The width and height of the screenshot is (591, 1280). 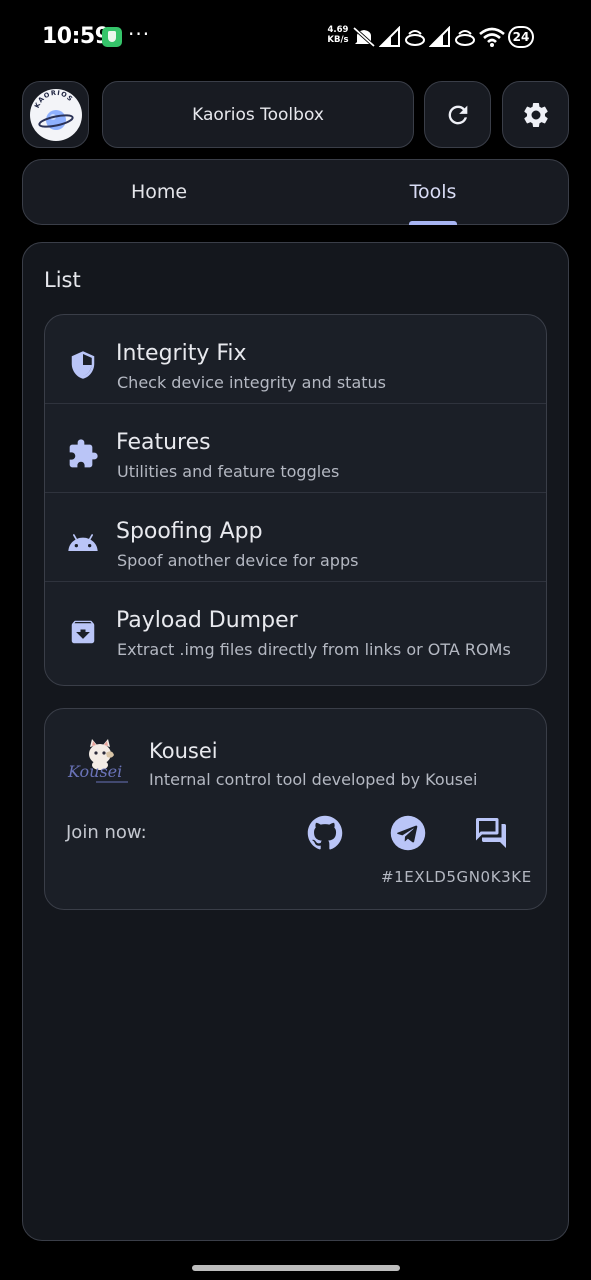 What do you see at coordinates (295, 192) in the screenshot?
I see `tab-bar: Home Tools` at bounding box center [295, 192].